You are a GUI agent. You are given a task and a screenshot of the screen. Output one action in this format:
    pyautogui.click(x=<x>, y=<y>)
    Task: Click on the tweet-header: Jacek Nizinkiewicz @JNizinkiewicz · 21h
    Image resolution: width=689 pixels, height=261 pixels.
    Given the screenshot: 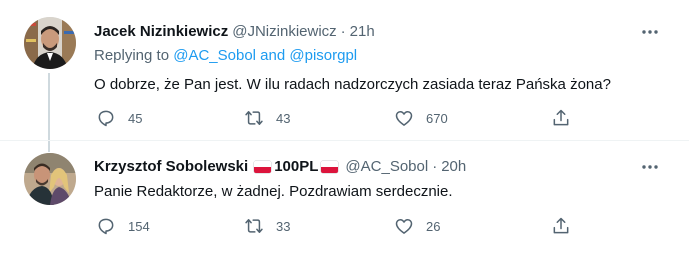 What is the action you would take?
    pyautogui.click(x=234, y=32)
    